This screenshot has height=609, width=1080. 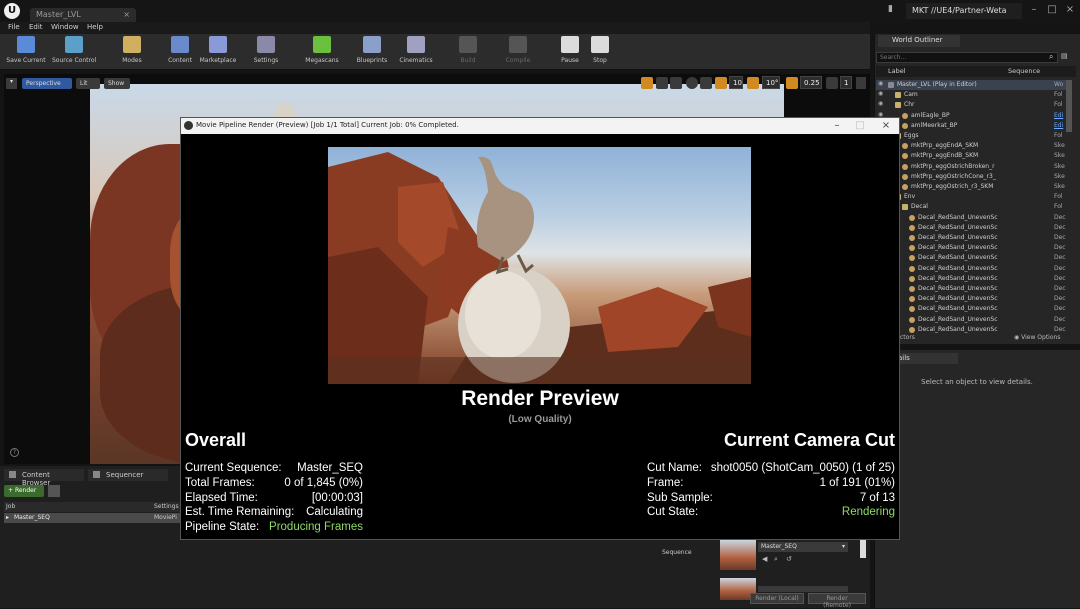 I want to click on cinematics-button: Cinematics, so click(x=416, y=52).